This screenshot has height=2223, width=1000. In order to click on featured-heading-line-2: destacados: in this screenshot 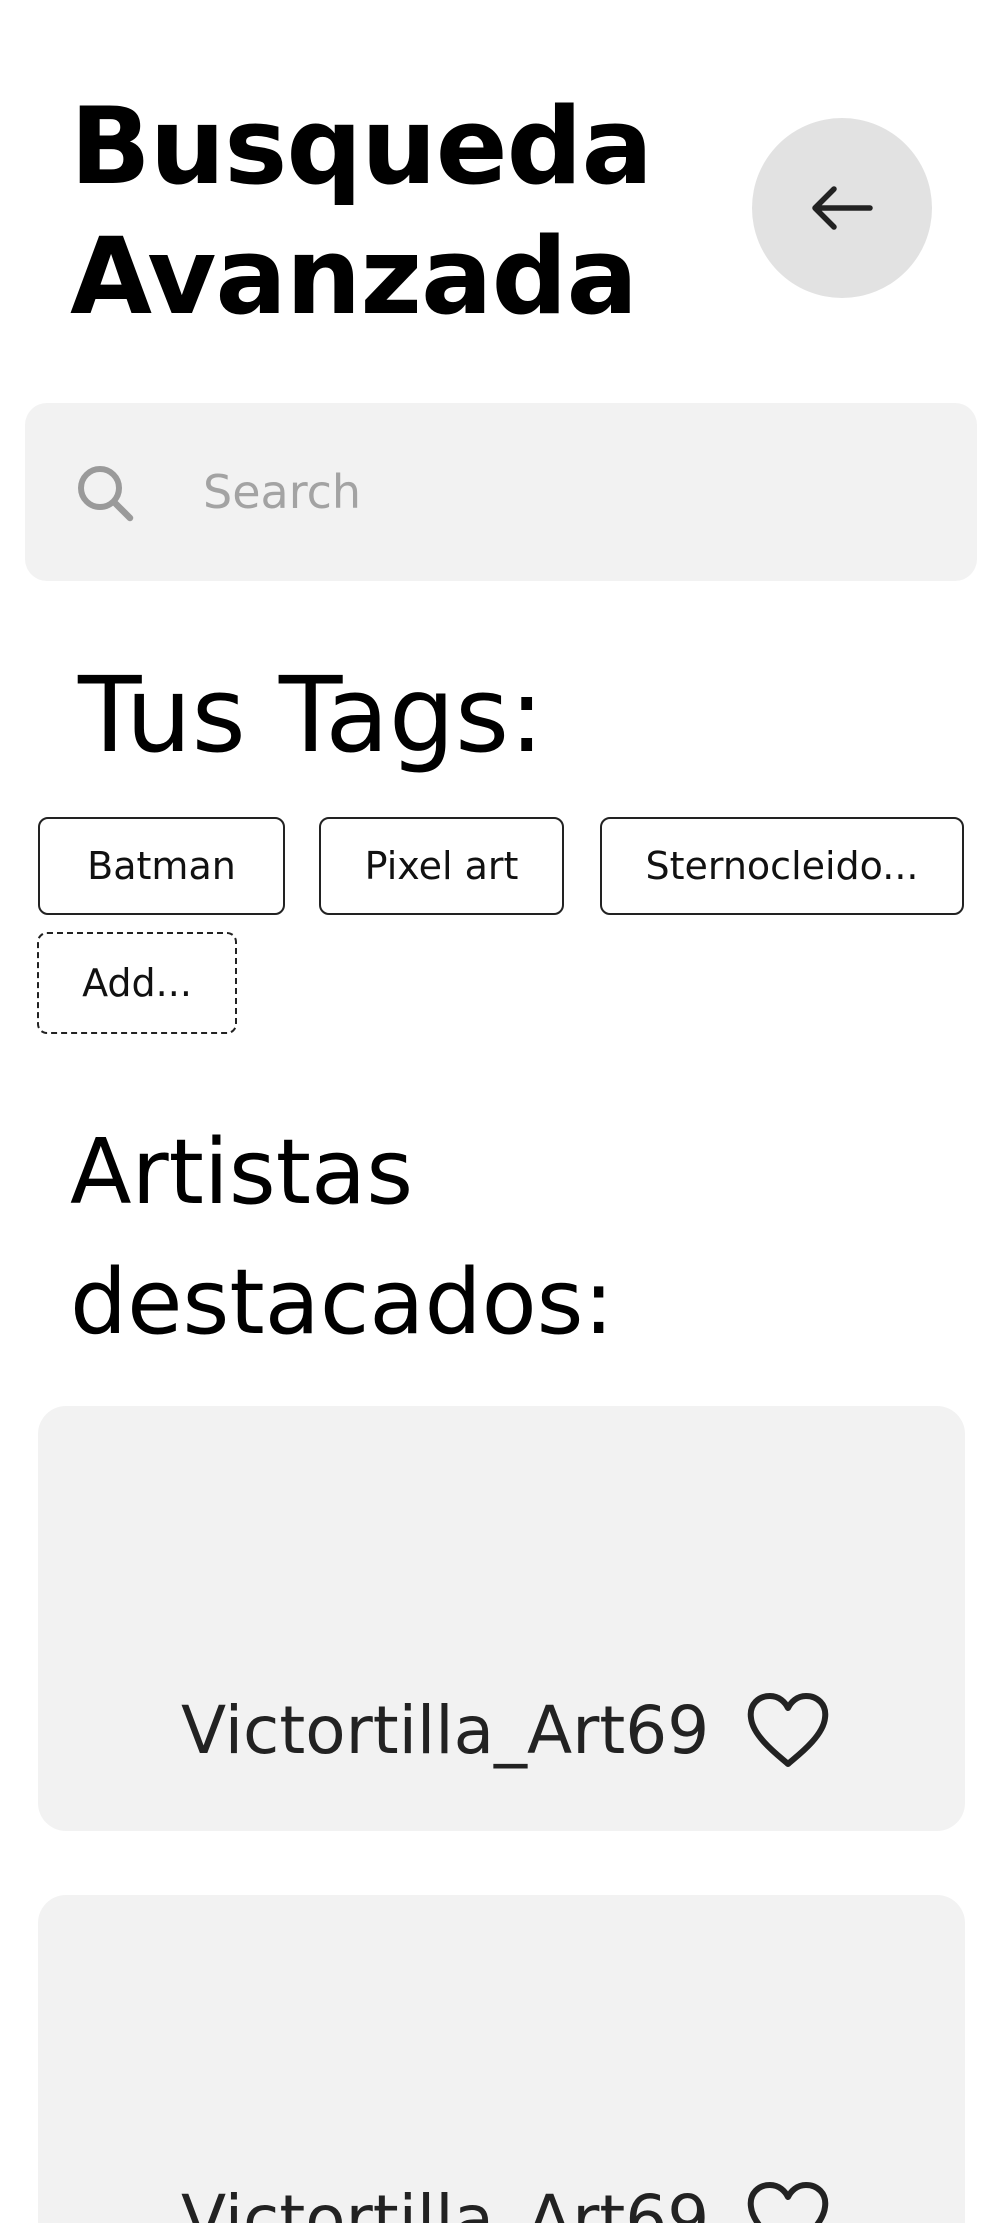, I will do `click(342, 1302)`.